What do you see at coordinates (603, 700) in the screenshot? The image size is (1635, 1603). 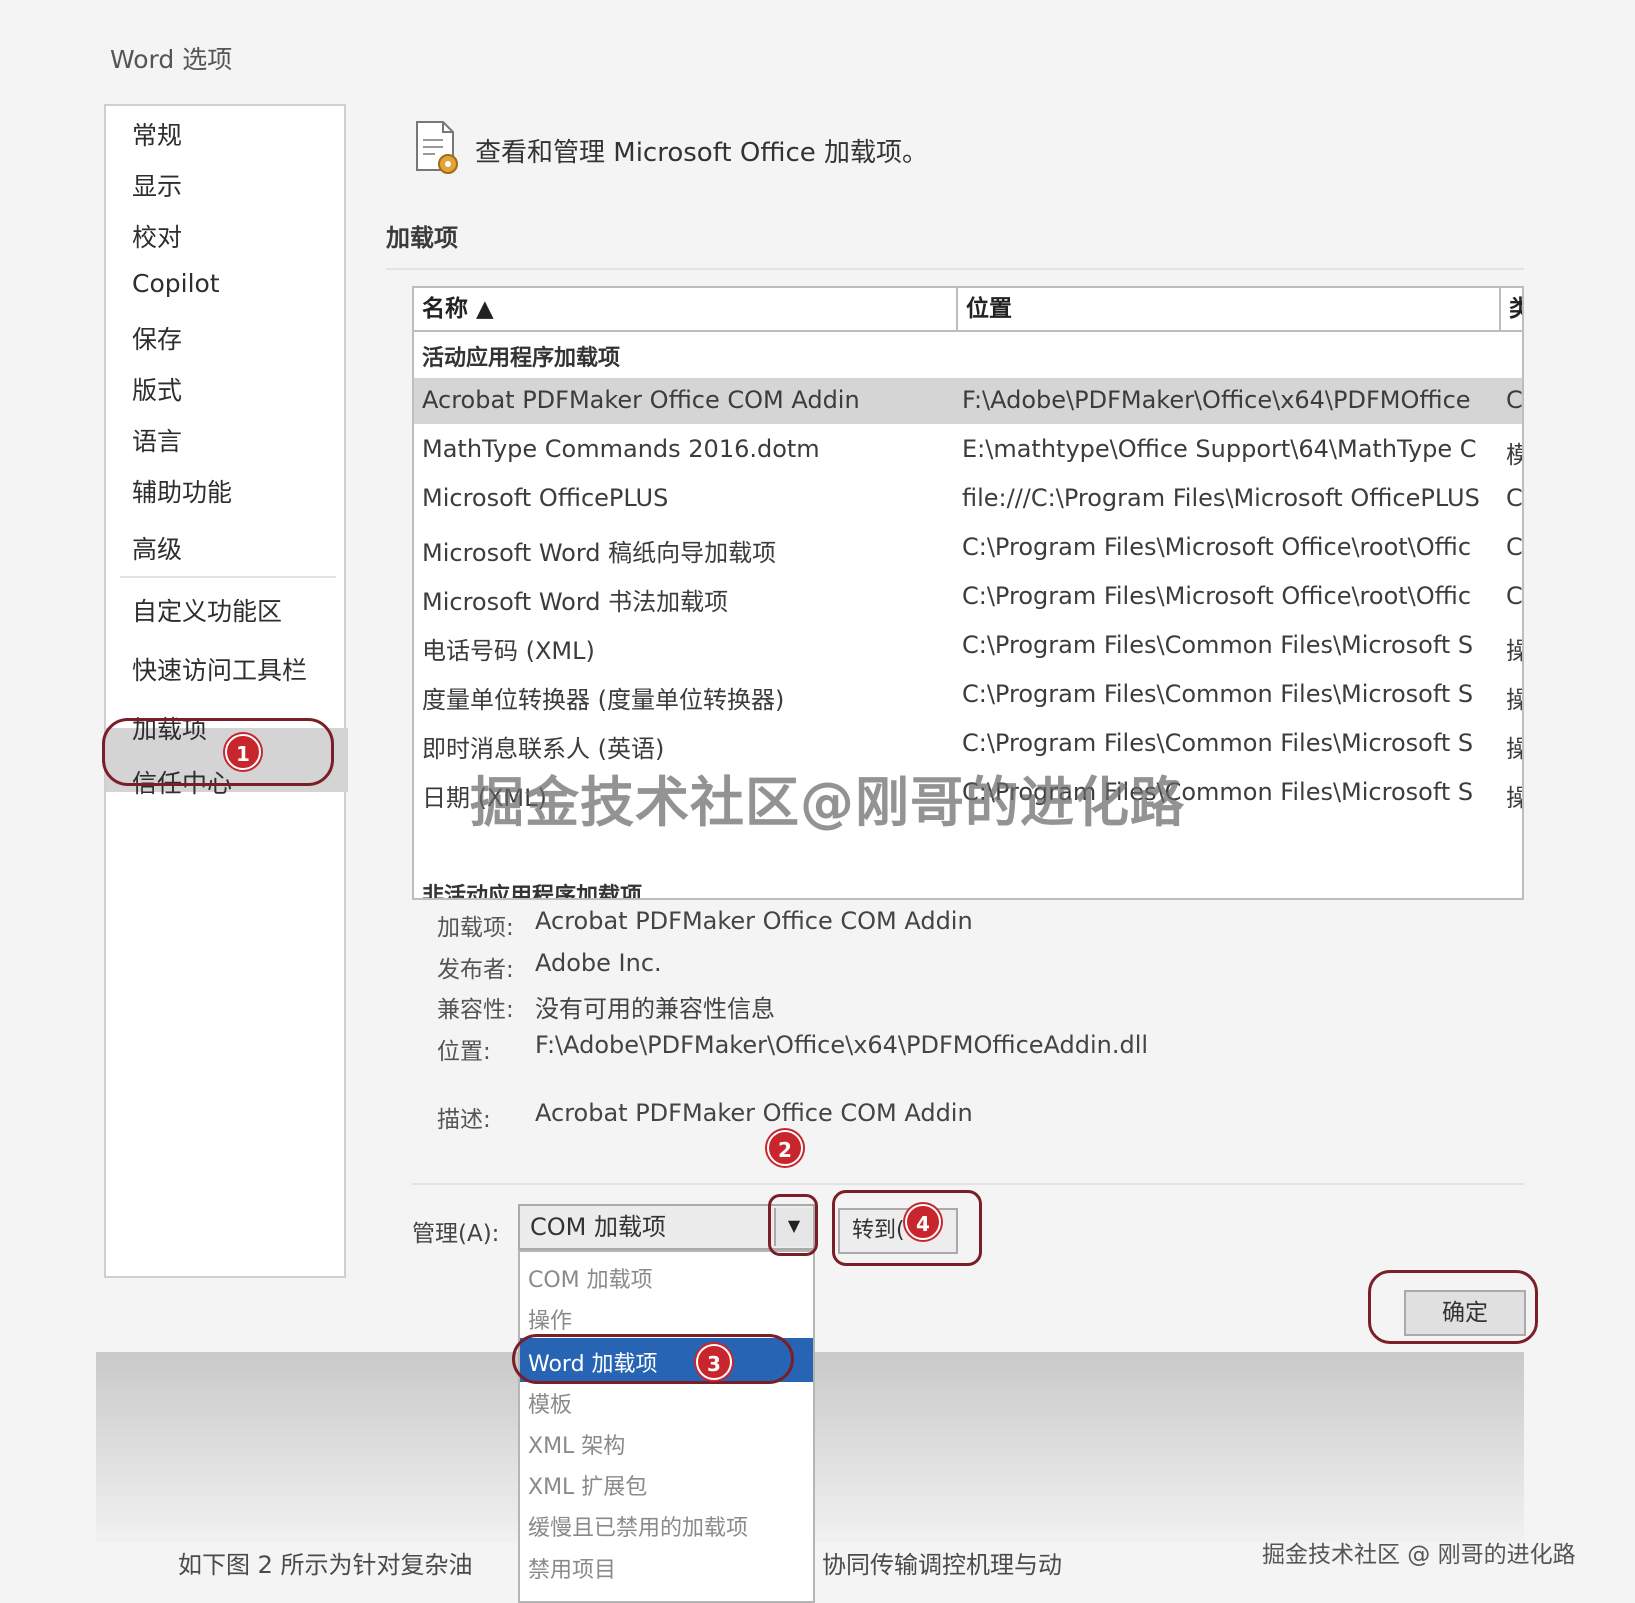 I see `addin-name: 度量单位转换器 (度量单位转换器)` at bounding box center [603, 700].